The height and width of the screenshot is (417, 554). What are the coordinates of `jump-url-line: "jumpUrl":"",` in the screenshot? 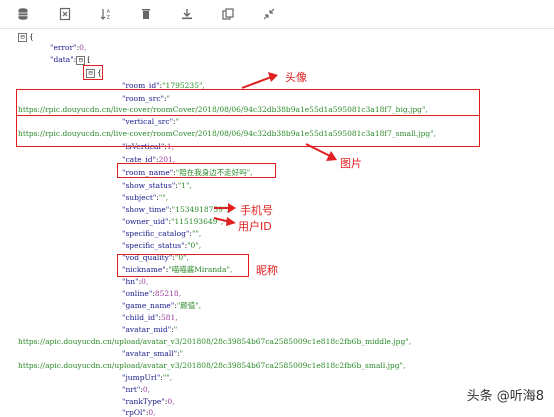 It's located at (147, 377).